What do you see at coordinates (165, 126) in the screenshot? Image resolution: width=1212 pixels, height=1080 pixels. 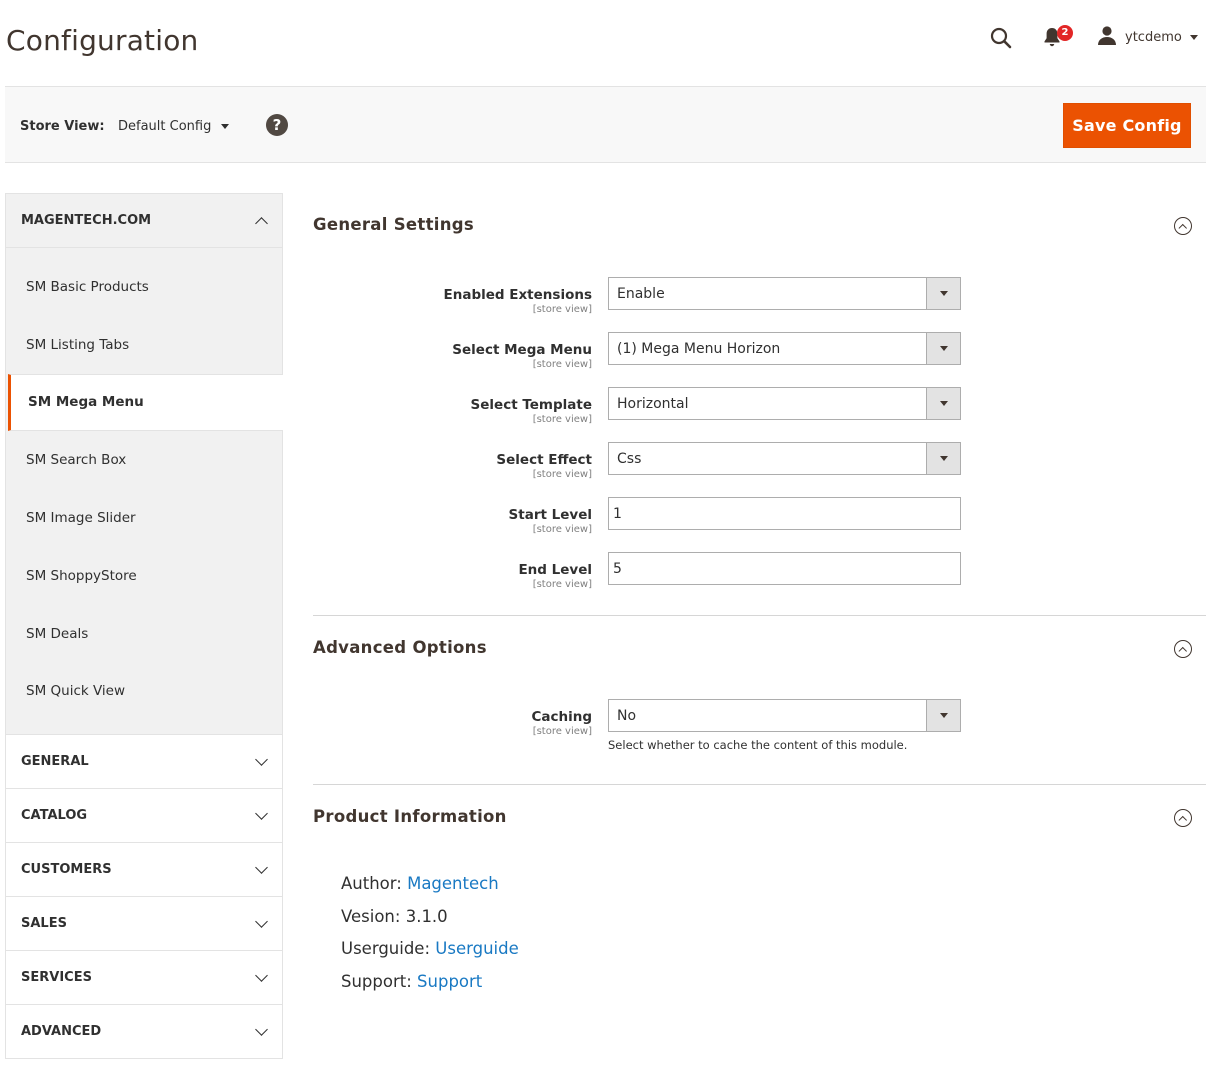 I see `store-view-value: Default Config` at bounding box center [165, 126].